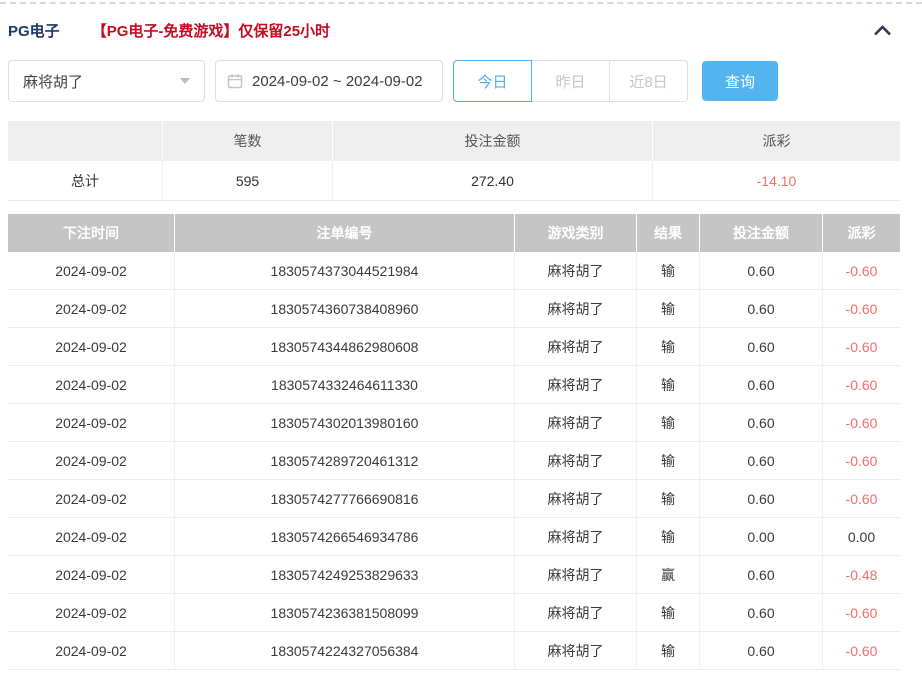 Image resolution: width=922 pixels, height=680 pixels. What do you see at coordinates (776, 180) in the screenshot?
I see `summary-total-payout: -14.10` at bounding box center [776, 180].